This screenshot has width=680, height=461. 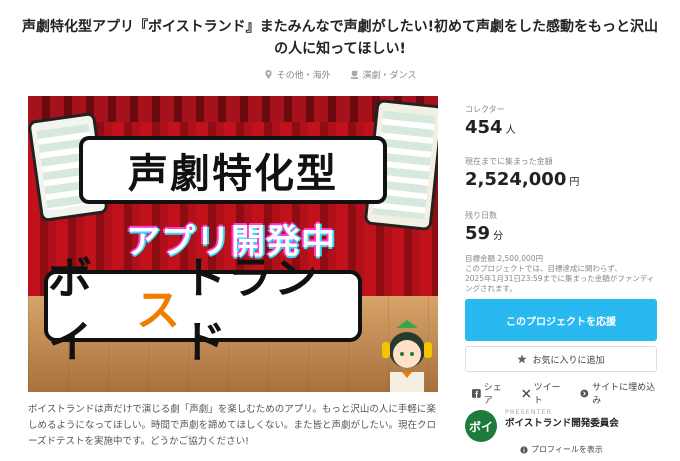 I want to click on share-label: シェア, so click(x=492, y=394).